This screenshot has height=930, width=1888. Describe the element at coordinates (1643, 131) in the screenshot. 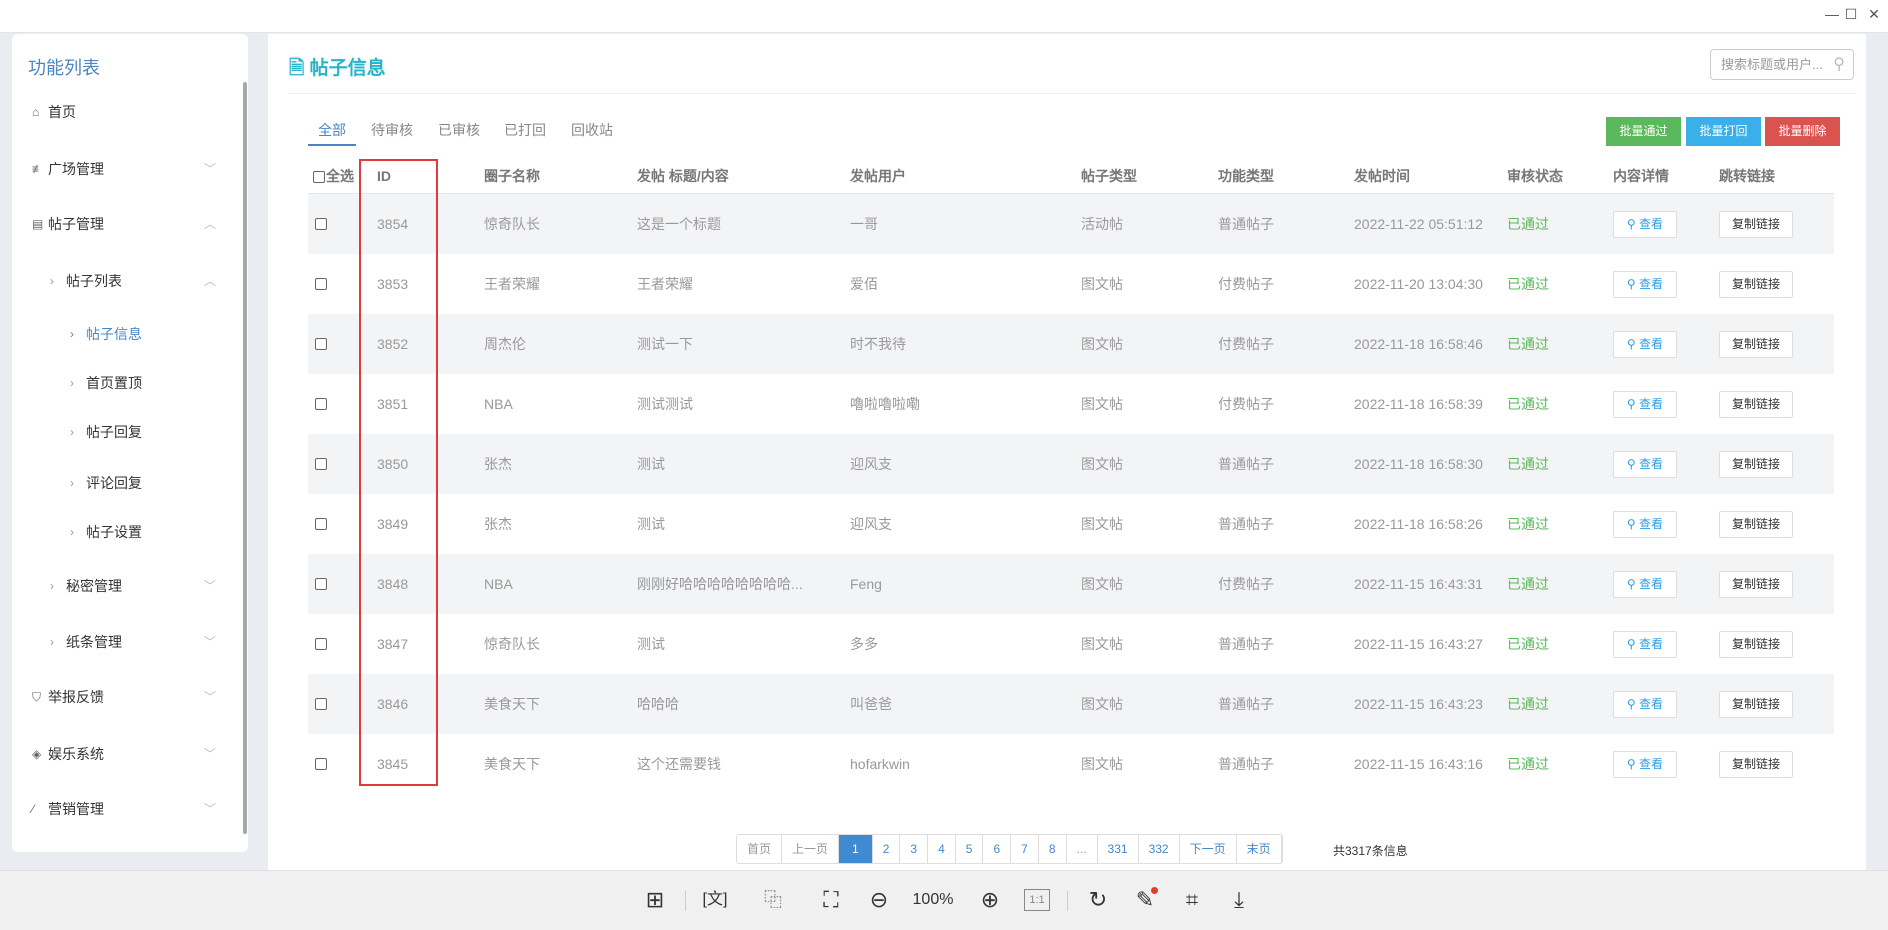

I see `batch-approve-button: 批量通过` at that location.